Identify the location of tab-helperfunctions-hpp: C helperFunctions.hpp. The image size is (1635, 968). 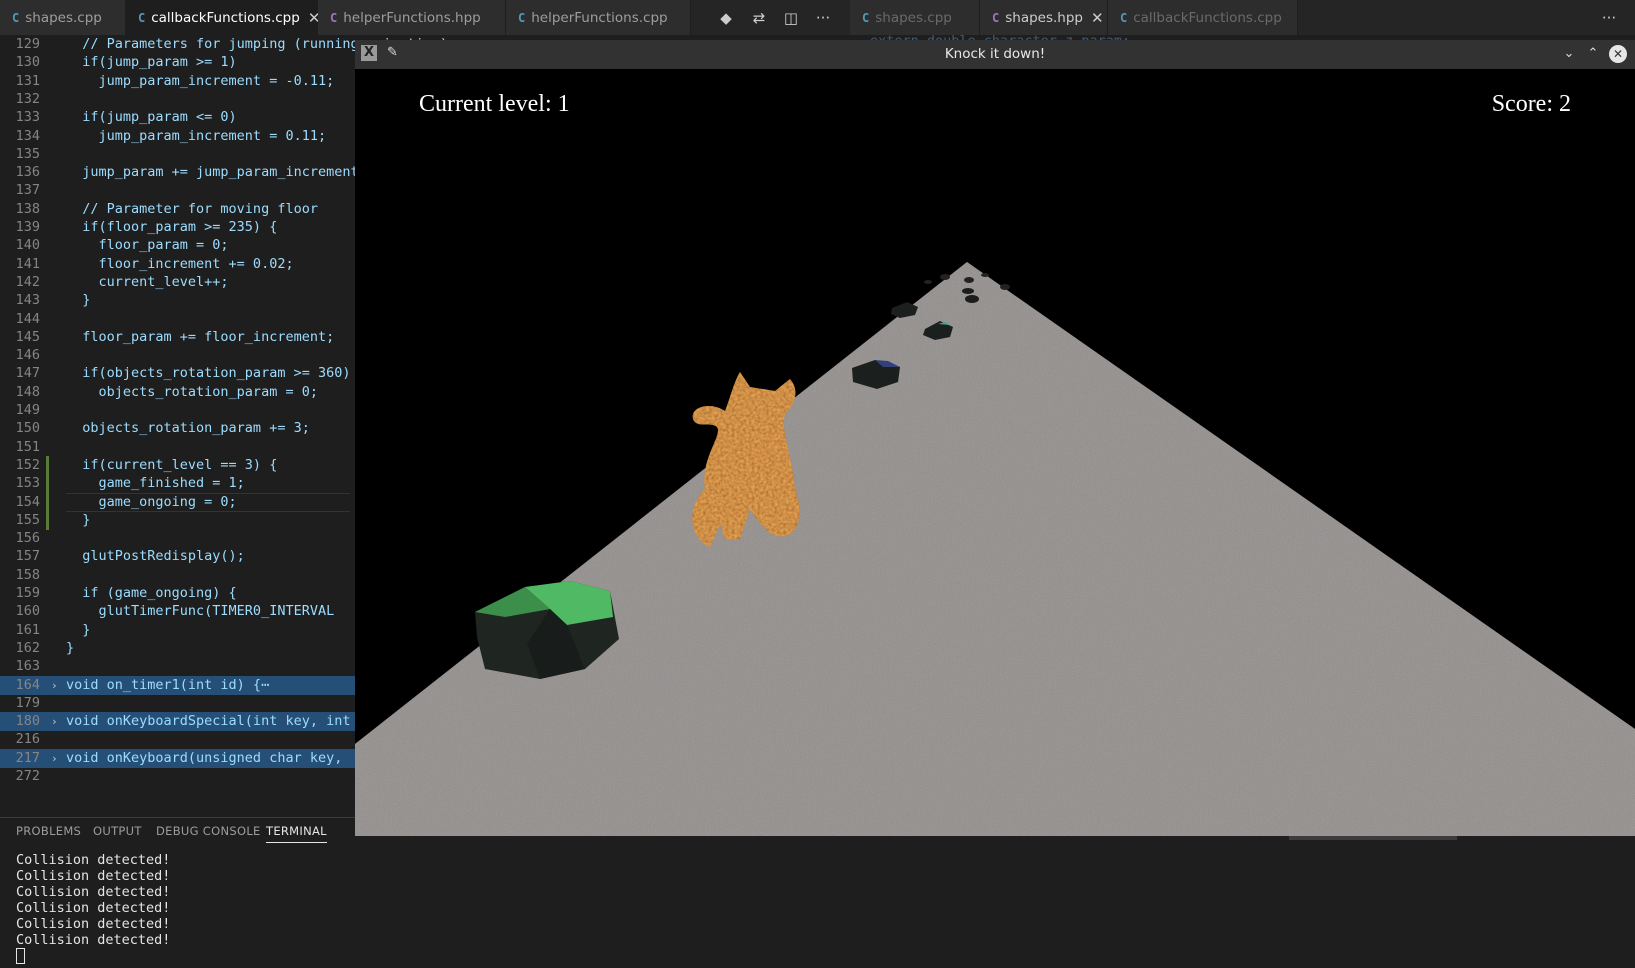
(412, 17).